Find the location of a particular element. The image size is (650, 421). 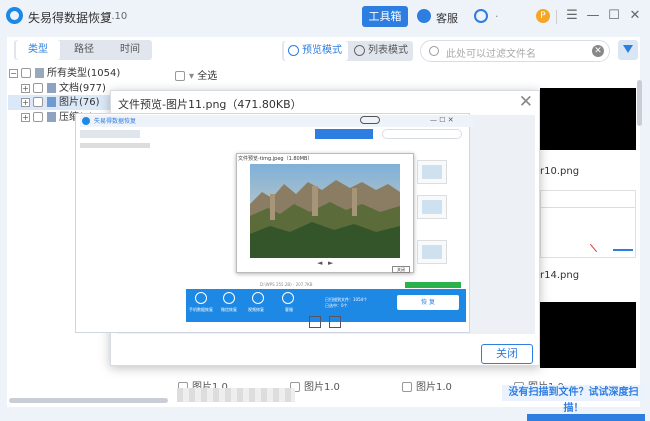

tree-item-all: − 所有类型(1054) is located at coordinates (64, 73).